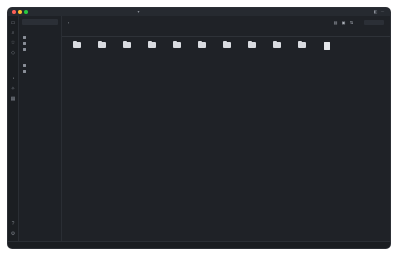  Describe the element at coordinates (13, 79) in the screenshot. I see `clock-icon: ◔` at that location.